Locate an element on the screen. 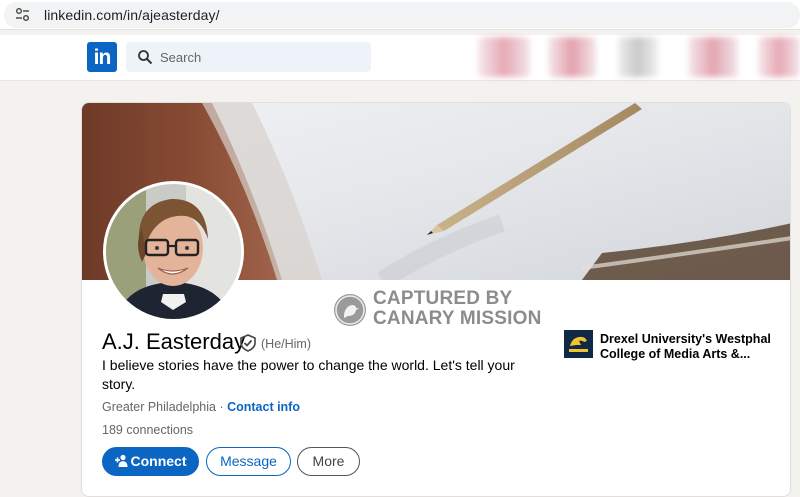 The image size is (800, 497). connect-button: Connect is located at coordinates (150, 461).